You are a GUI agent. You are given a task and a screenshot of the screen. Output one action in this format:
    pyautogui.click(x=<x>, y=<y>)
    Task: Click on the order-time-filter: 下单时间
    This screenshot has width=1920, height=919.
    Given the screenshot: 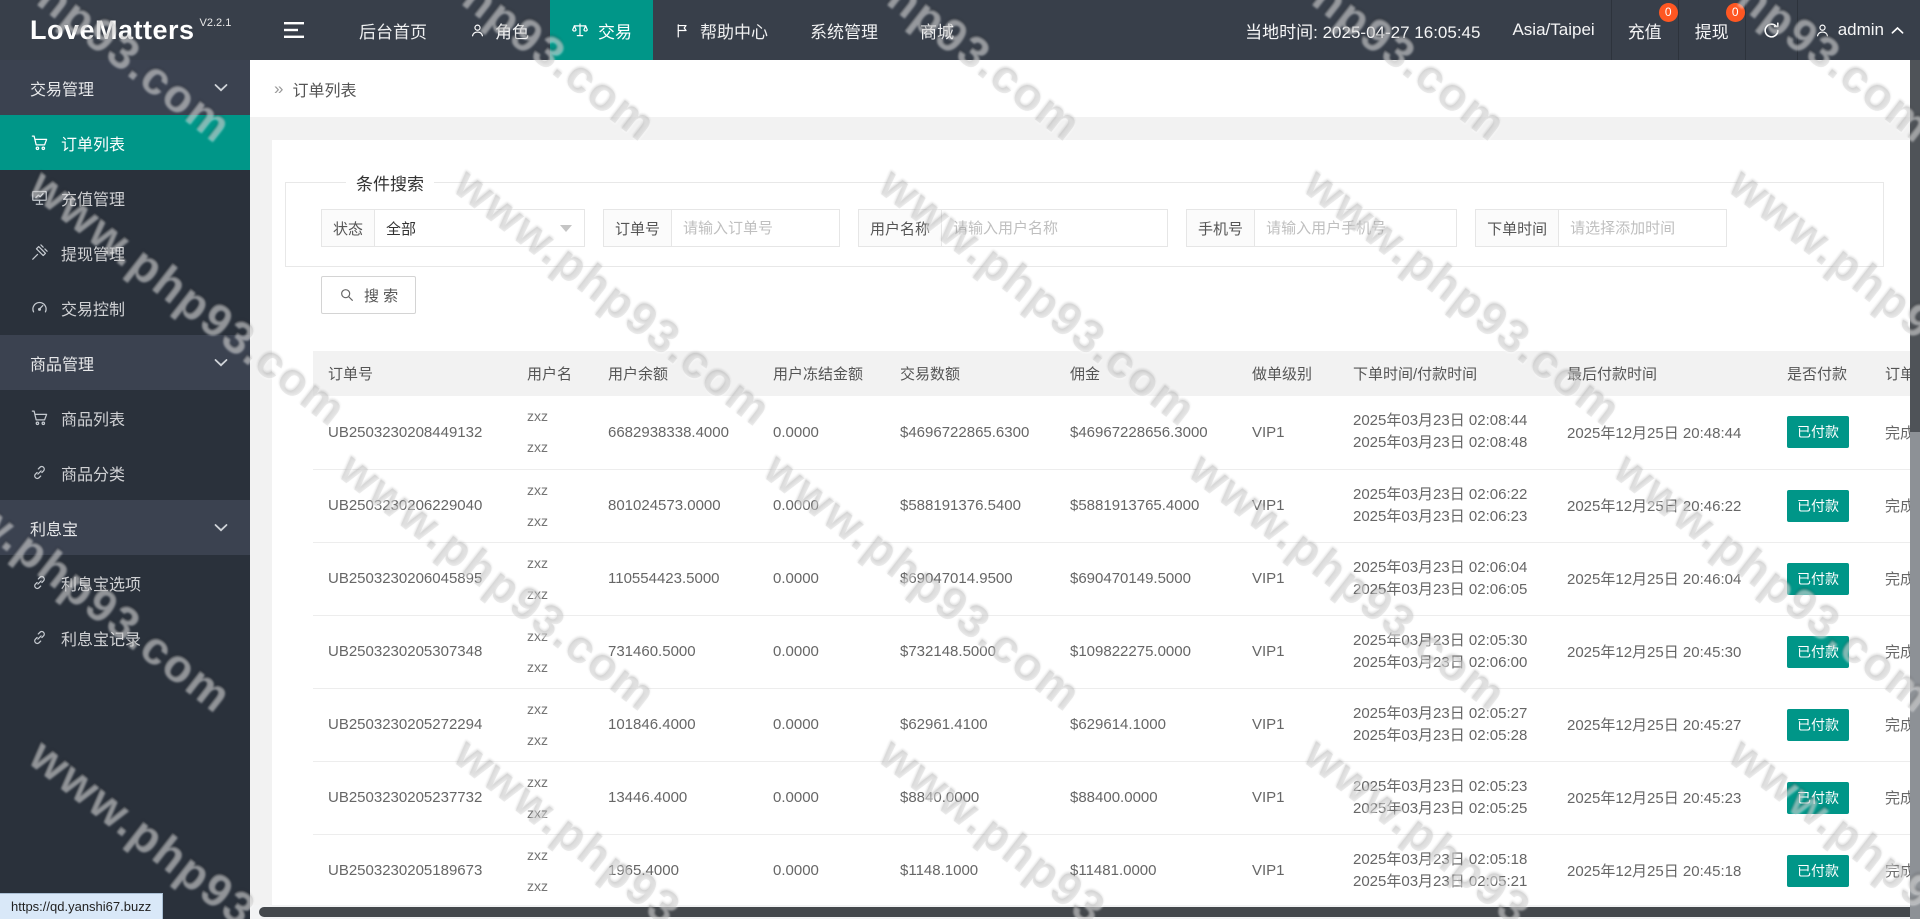 What is the action you would take?
    pyautogui.click(x=1601, y=228)
    